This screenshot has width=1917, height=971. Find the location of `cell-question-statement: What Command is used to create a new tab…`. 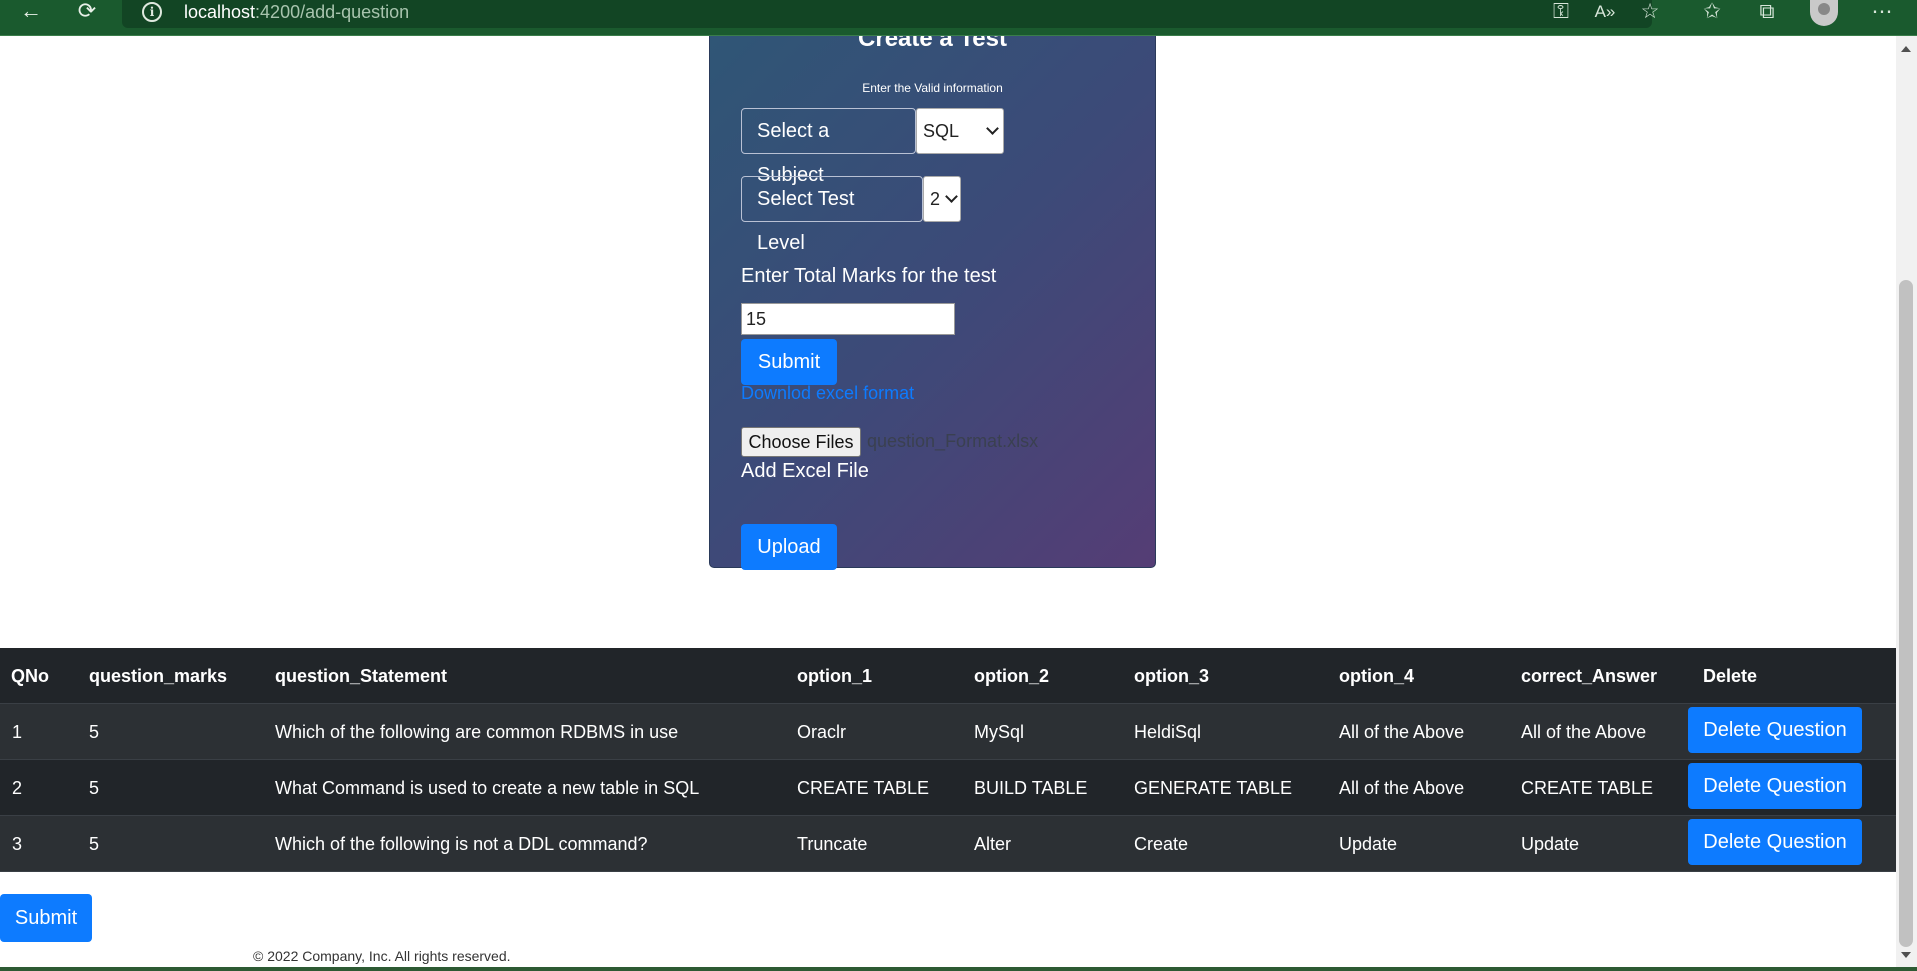

cell-question-statement: What Command is used to create a new tab… is located at coordinates (487, 788).